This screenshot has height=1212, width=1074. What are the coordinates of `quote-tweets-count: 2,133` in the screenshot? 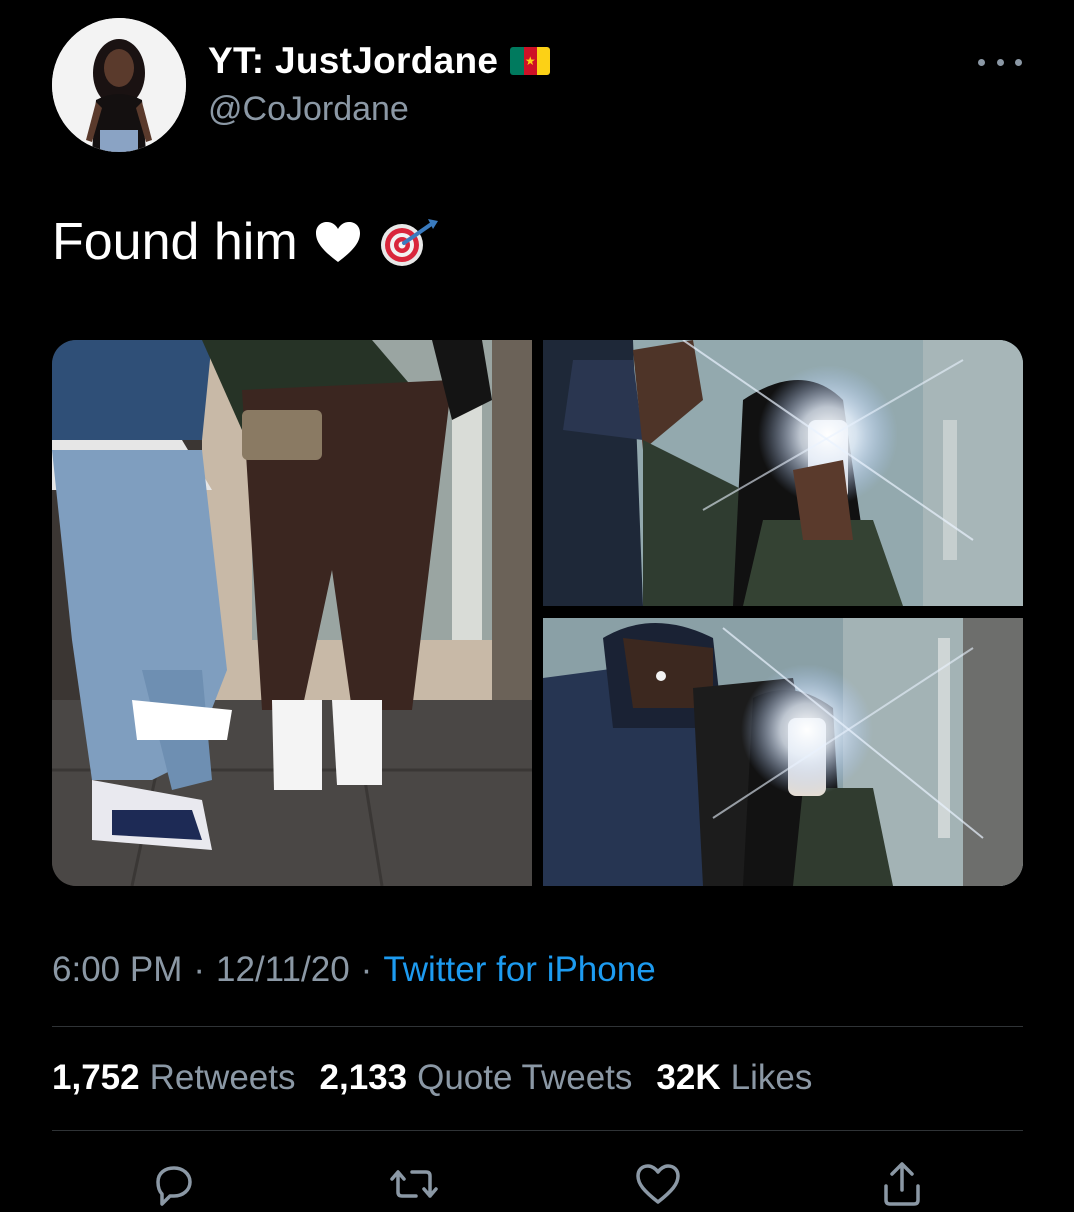 It's located at (363, 1077).